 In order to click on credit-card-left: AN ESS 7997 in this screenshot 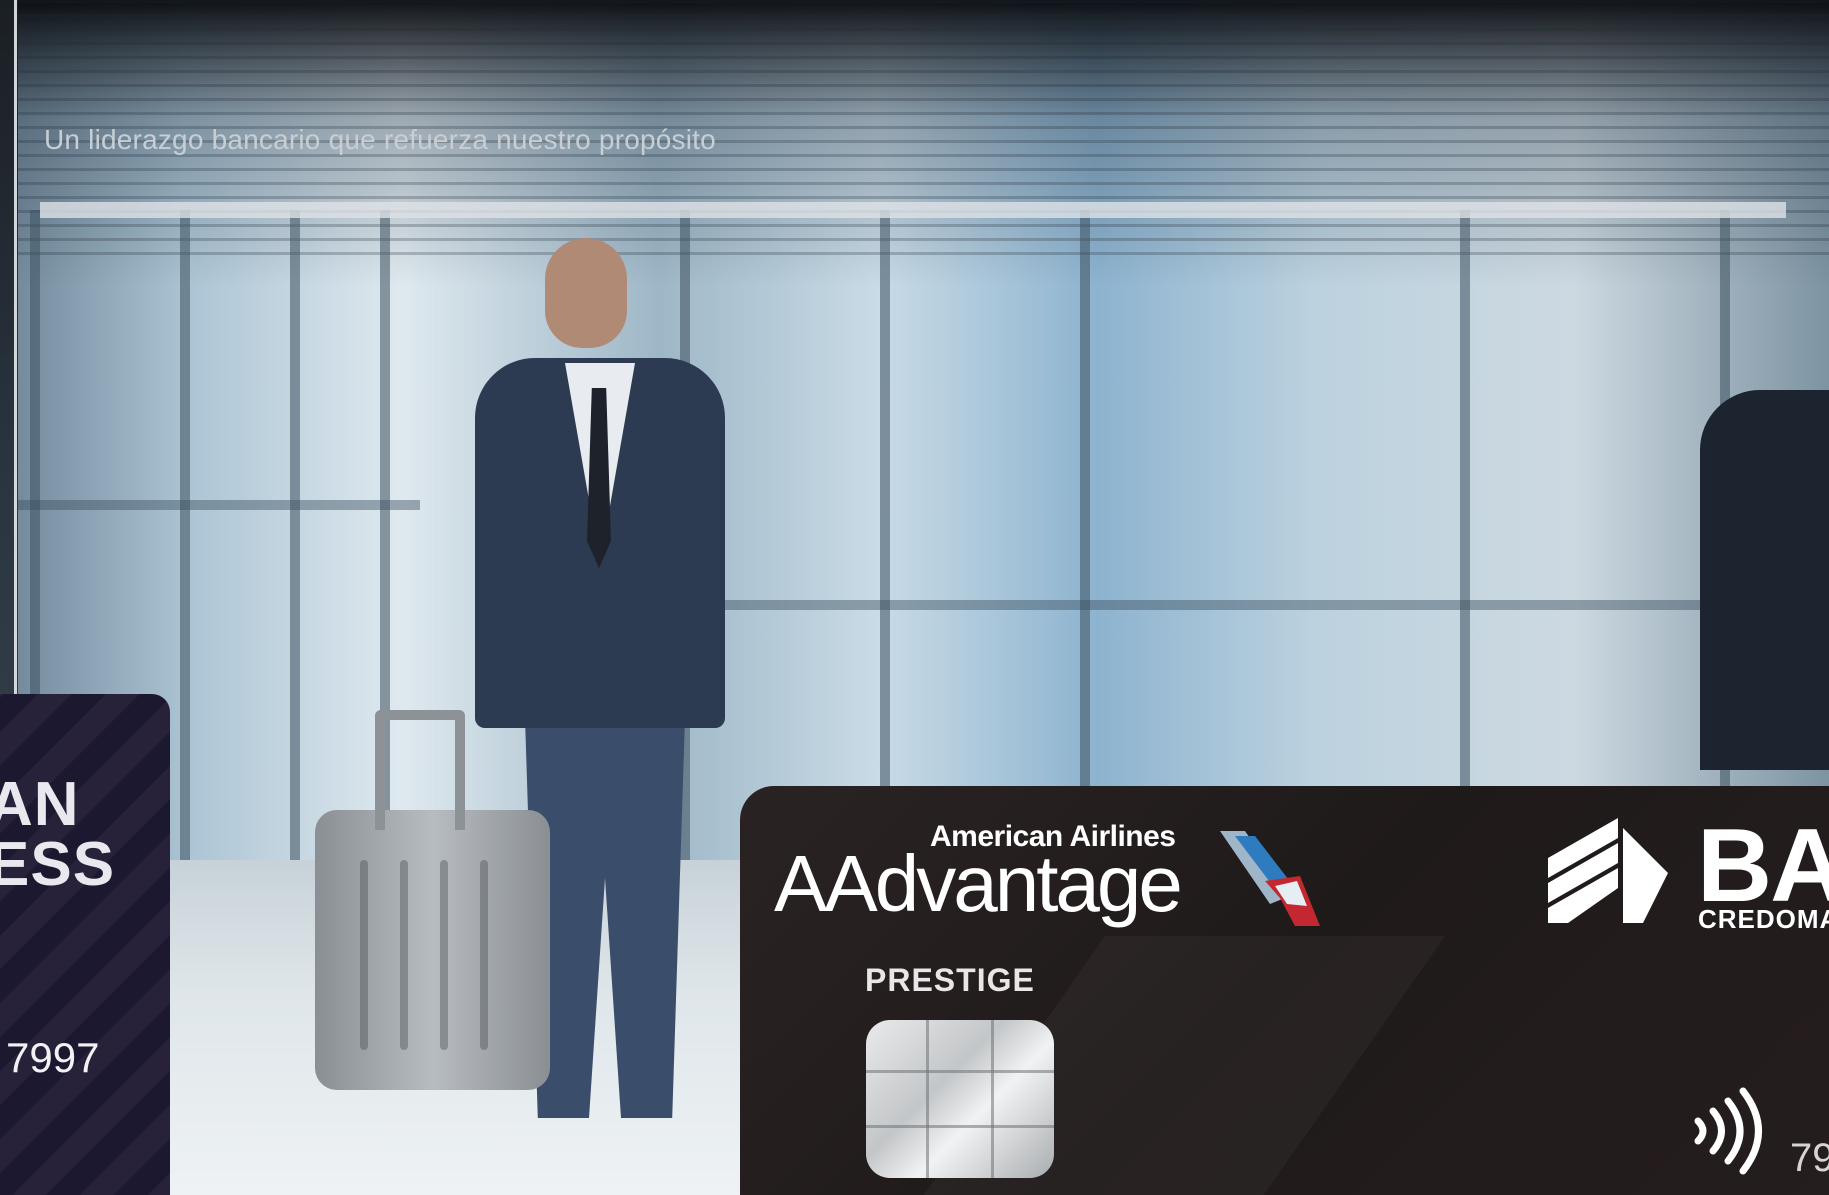, I will do `click(85, 944)`.